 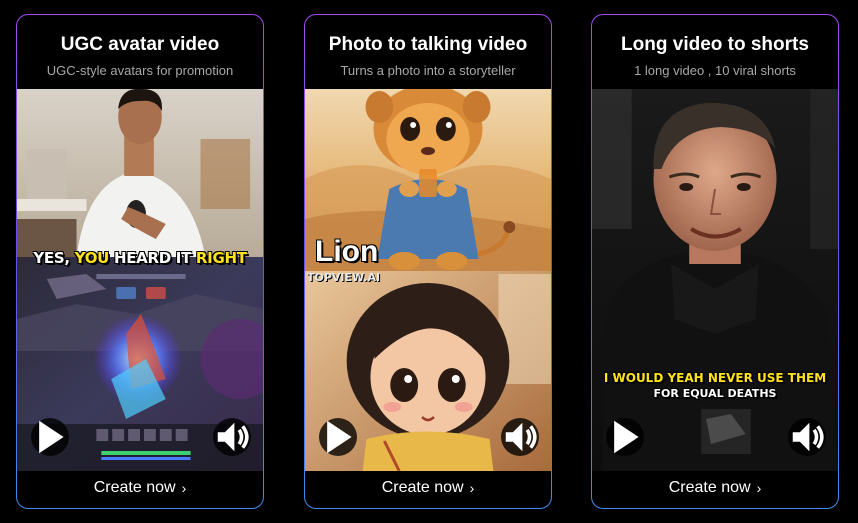 What do you see at coordinates (715, 393) in the screenshot?
I see `subtitle-caption-line-2: FOR EQUAL DEATHS` at bounding box center [715, 393].